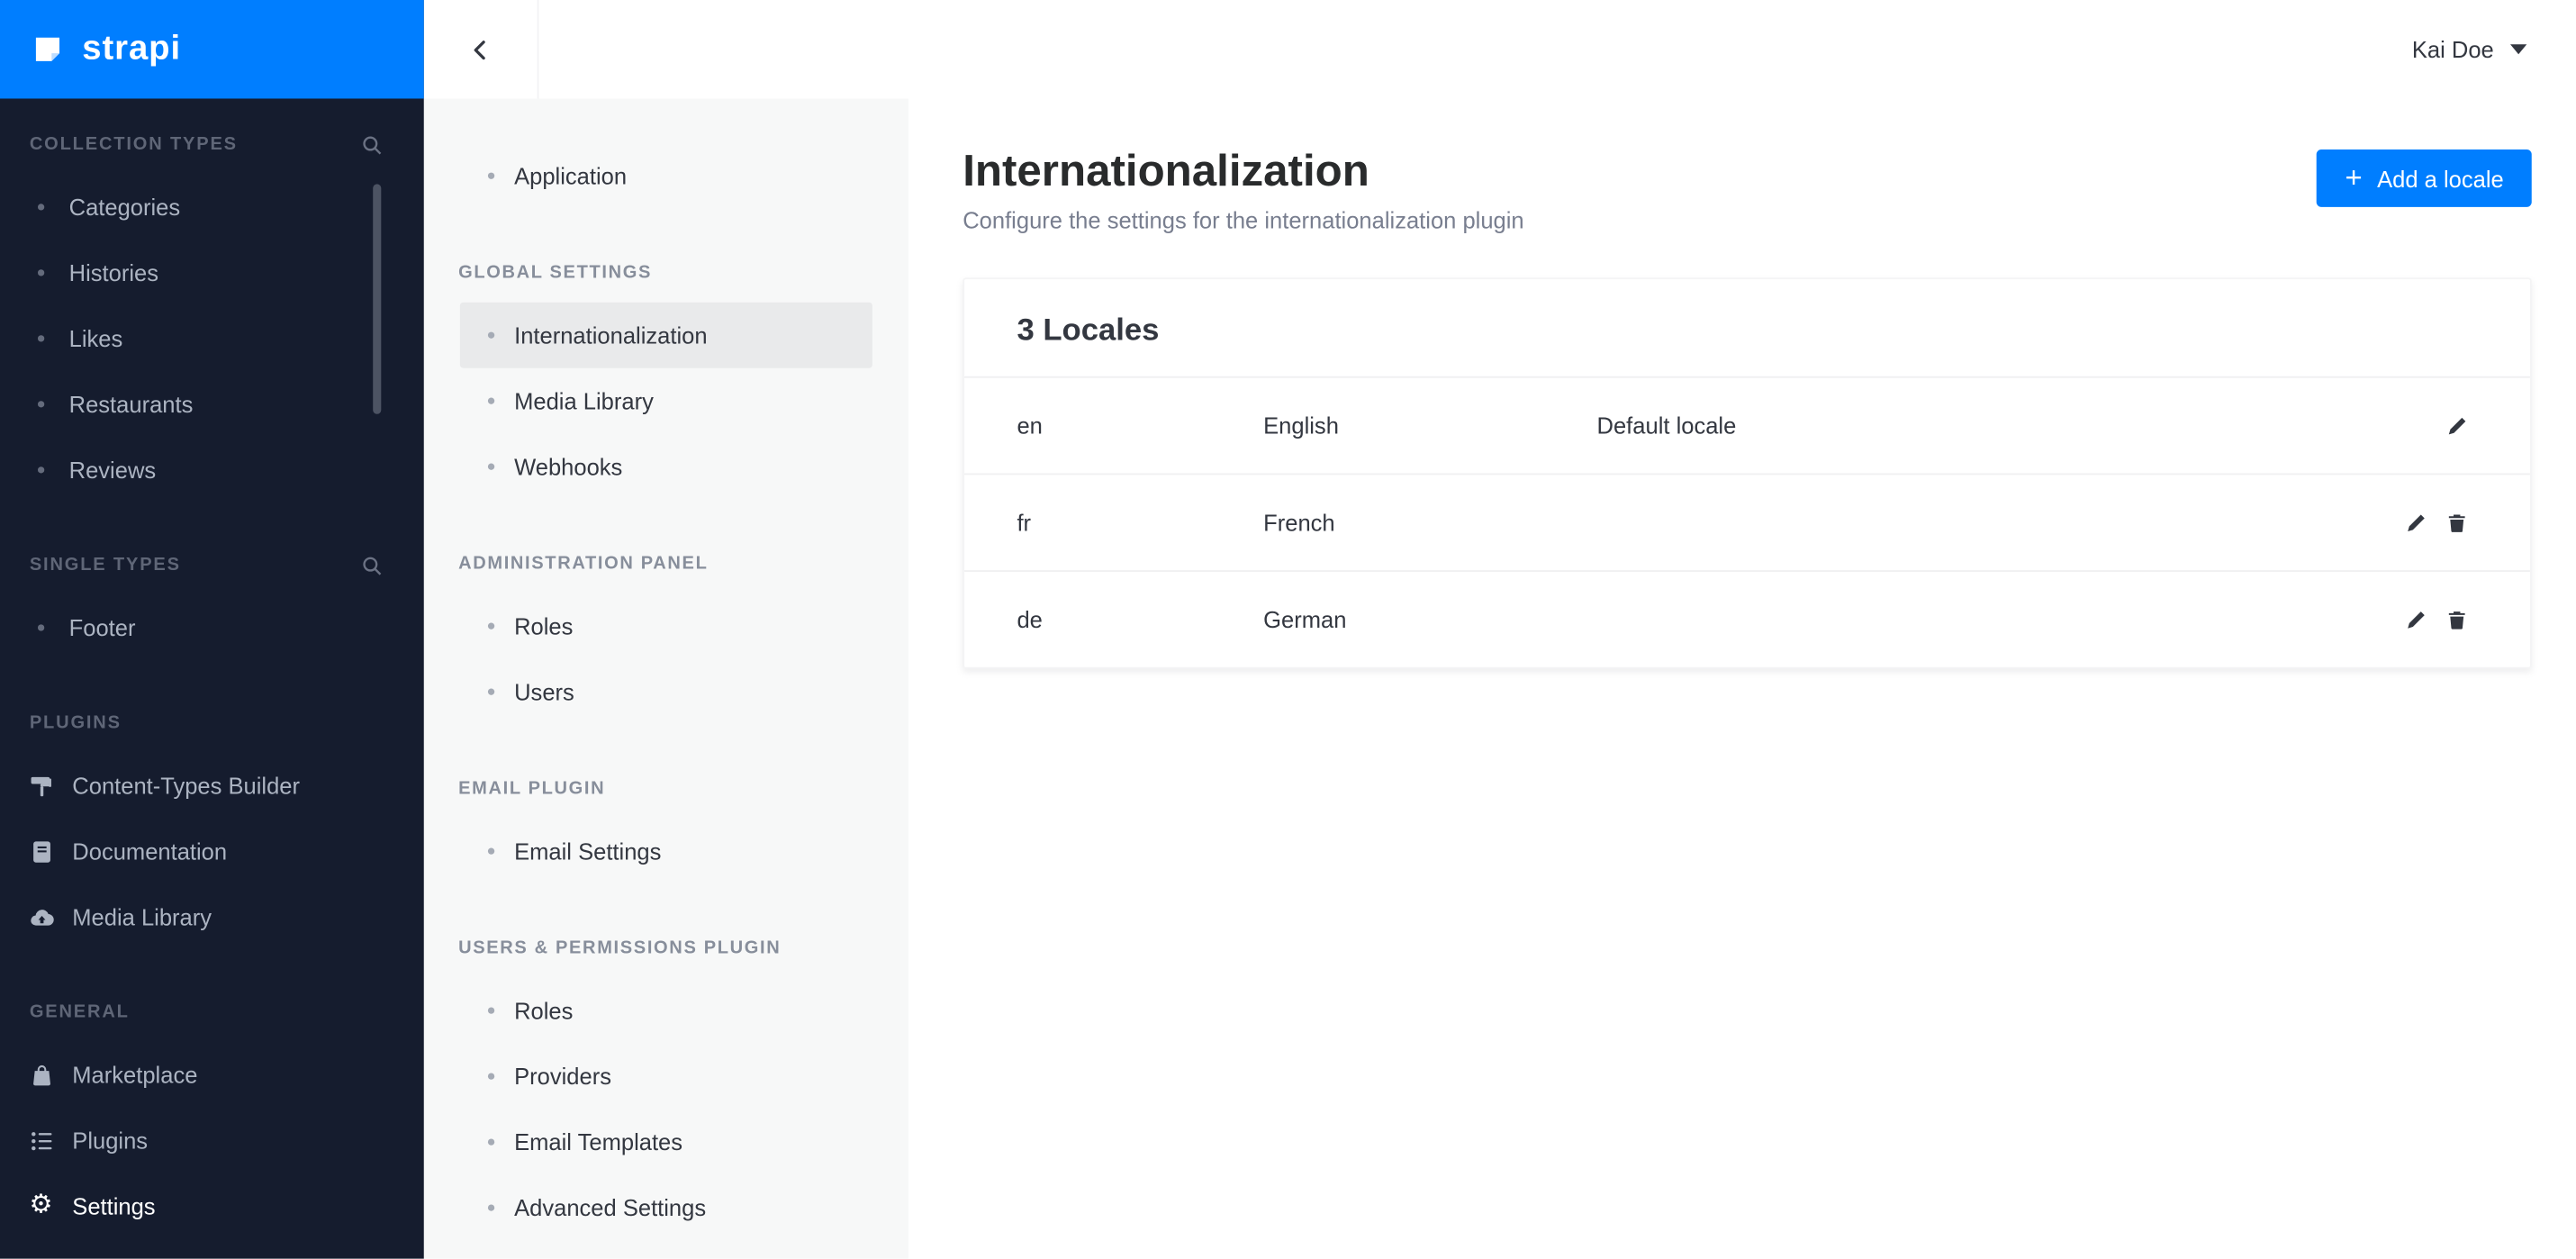 Image resolution: width=2576 pixels, height=1259 pixels. Describe the element at coordinates (114, 1205) in the screenshot. I see `sidebar-item-label: Settings` at that location.